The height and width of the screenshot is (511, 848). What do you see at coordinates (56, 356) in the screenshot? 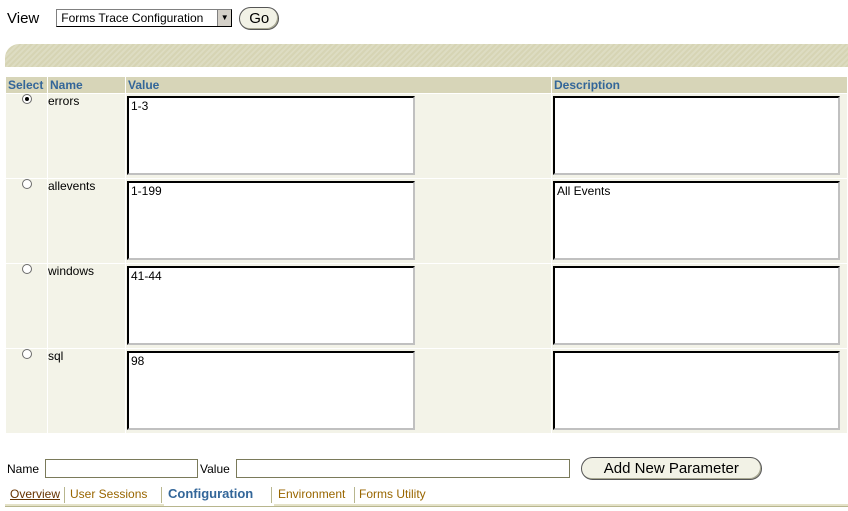
I see `row-name: sql` at bounding box center [56, 356].